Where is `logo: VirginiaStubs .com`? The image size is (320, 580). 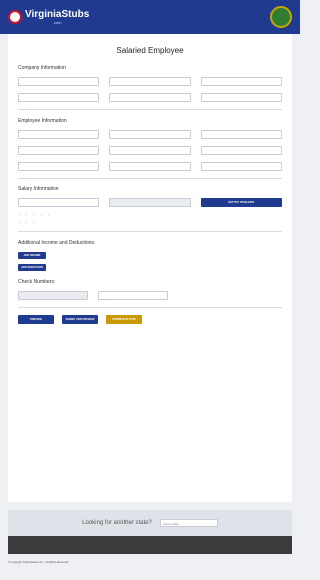
logo: VirginiaStubs .com is located at coordinates (49, 16).